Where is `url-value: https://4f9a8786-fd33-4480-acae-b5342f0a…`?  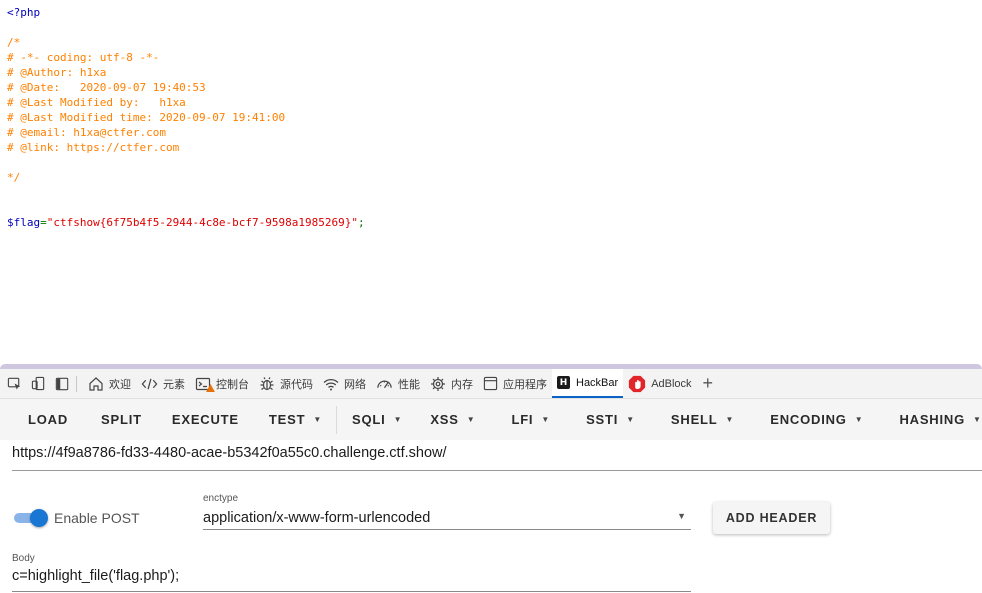
url-value: https://4f9a8786-fd33-4480-acae-b5342f0a… is located at coordinates (229, 453).